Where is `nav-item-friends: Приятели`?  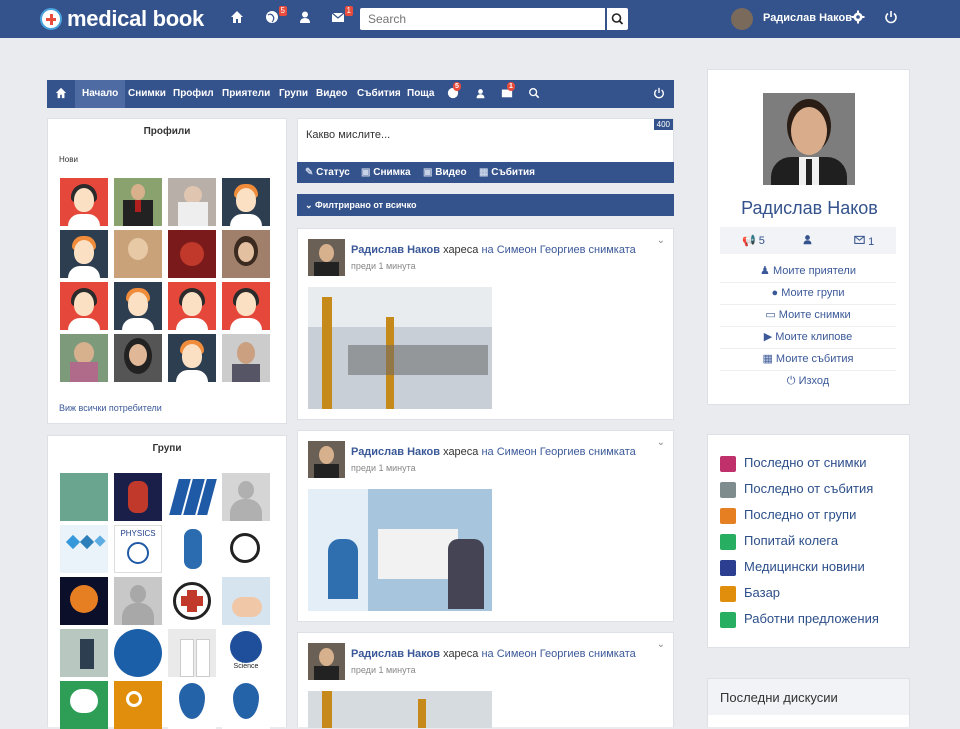
nav-item-friends: Приятели is located at coordinates (246, 94).